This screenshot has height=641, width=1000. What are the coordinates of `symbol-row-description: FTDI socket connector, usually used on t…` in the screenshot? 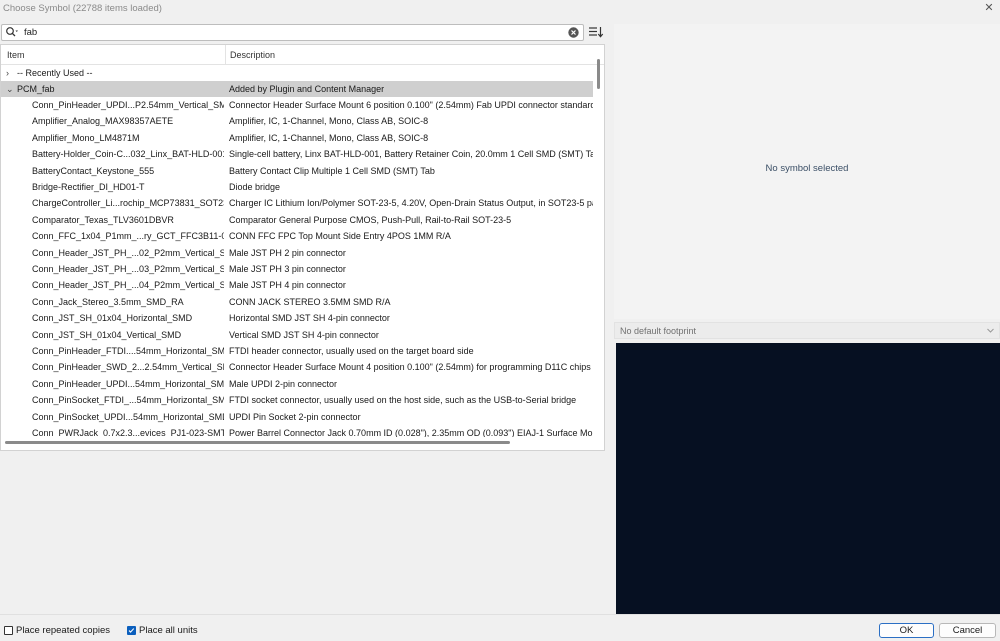 It's located at (403, 400).